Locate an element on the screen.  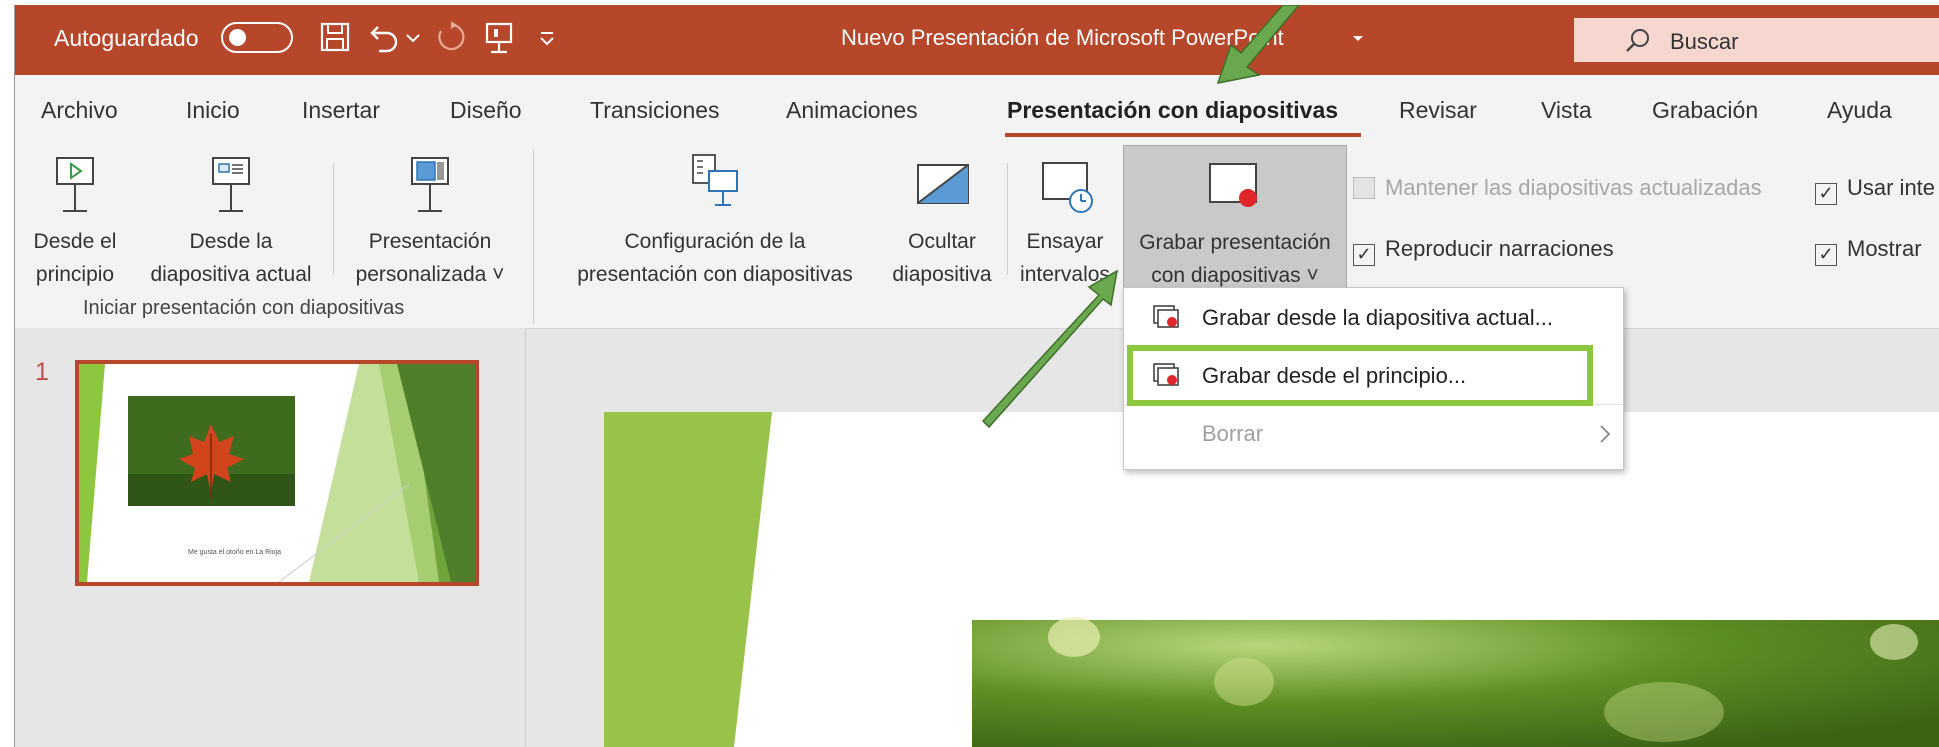
arrow-to-record-button-icon is located at coordinates (1050, 349).